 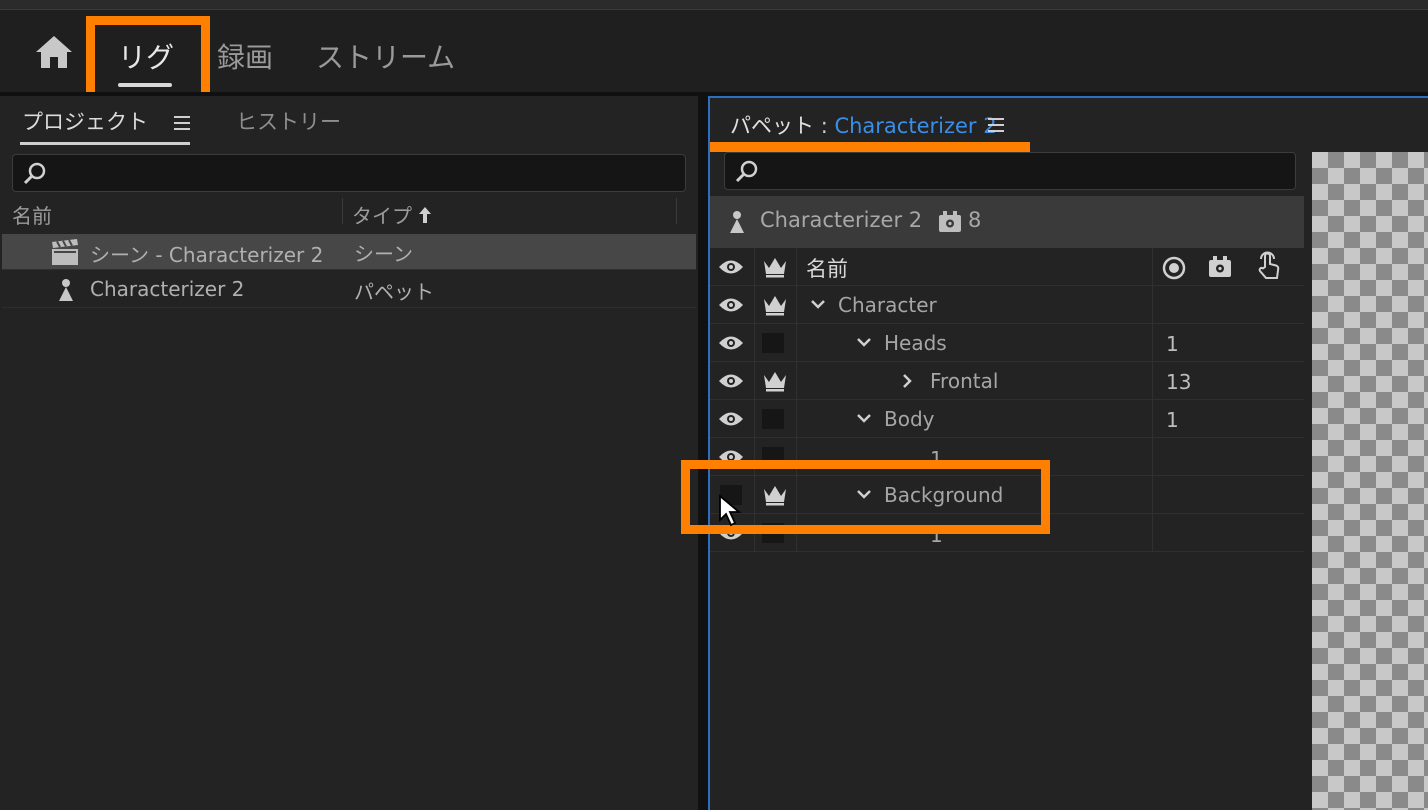 What do you see at coordinates (1269, 266) in the screenshot?
I see `touch-hand-icon` at bounding box center [1269, 266].